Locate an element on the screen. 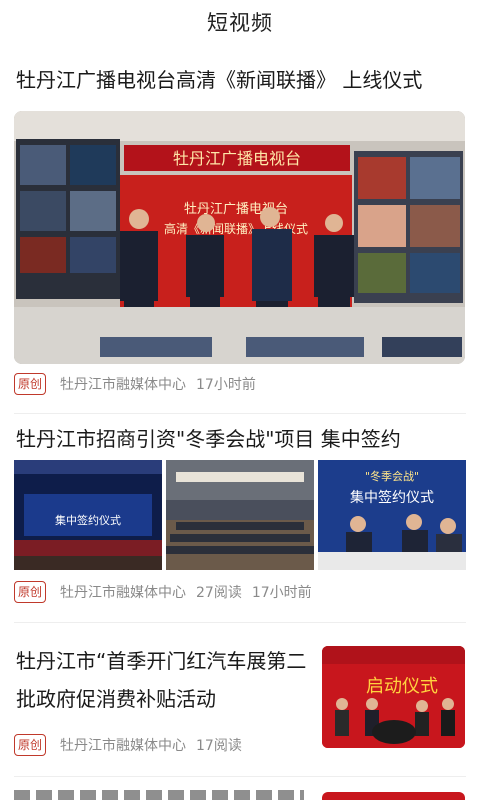 The width and height of the screenshot is (480, 800). conference-hall-photo is located at coordinates (240, 515).